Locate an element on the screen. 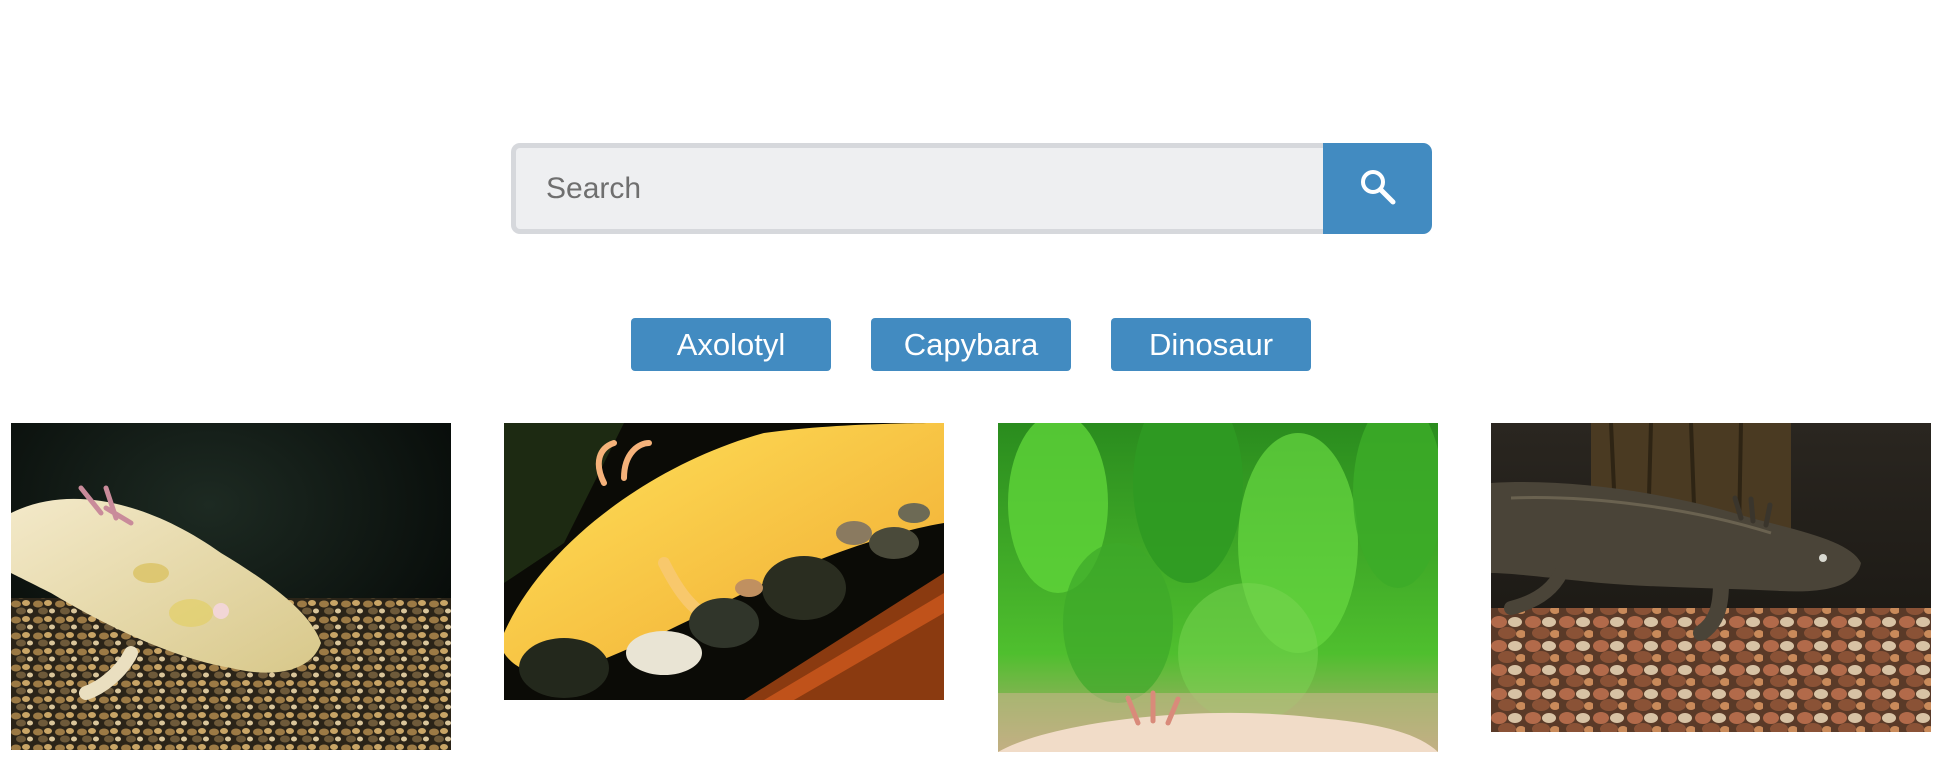 Image resolution: width=1942 pixels, height=777 pixels. search-input is located at coordinates (917, 188).